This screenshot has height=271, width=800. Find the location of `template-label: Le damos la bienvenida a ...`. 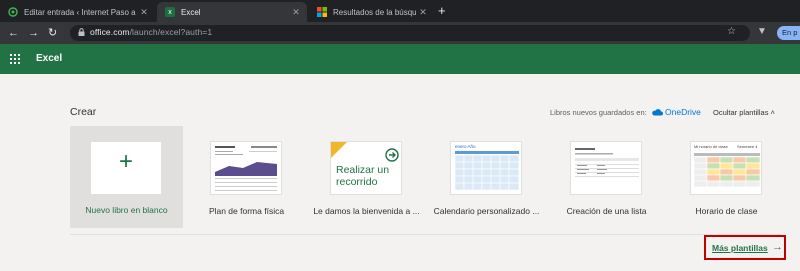

template-label: Le damos la bienvenida a ... is located at coordinates (366, 211).